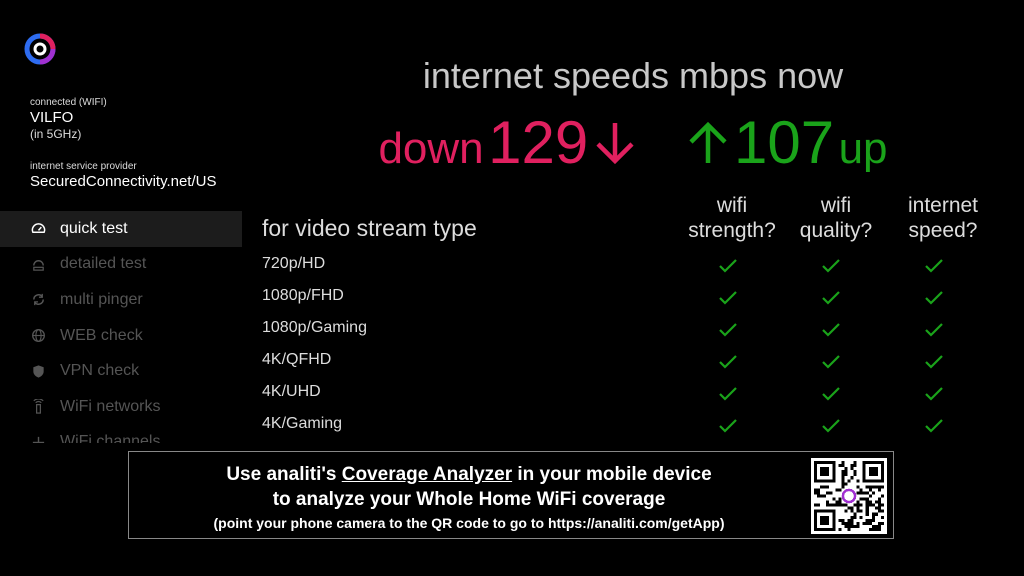  What do you see at coordinates (303, 295) in the screenshot?
I see `row-label: 1080p/FHD` at bounding box center [303, 295].